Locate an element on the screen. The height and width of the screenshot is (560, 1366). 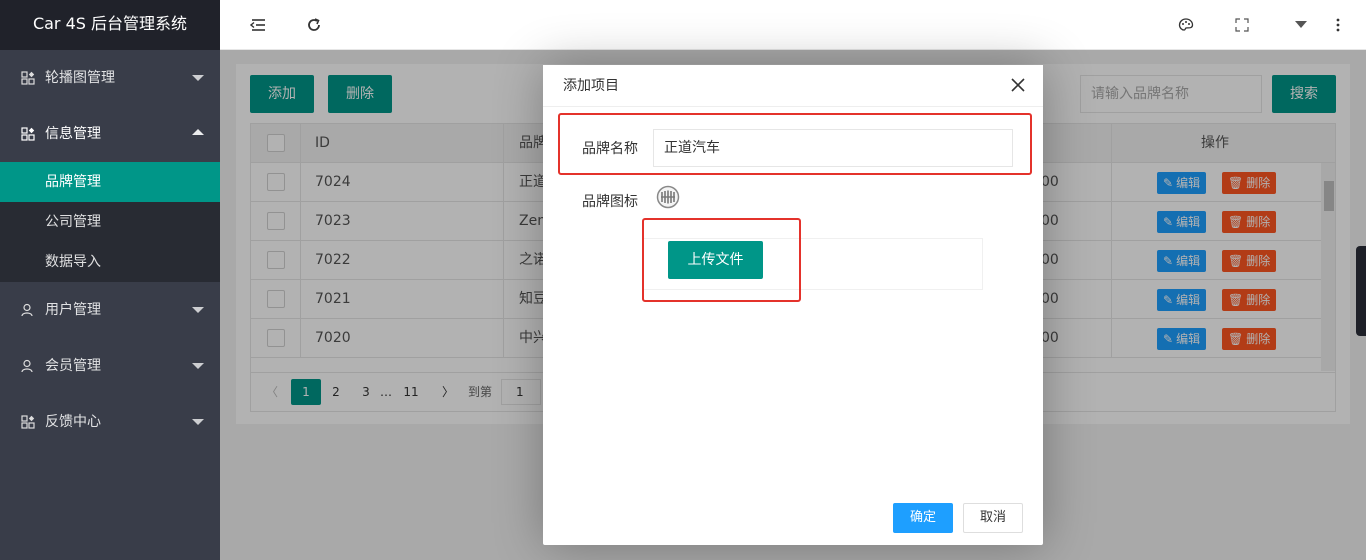
sidebar-item-users: 用户管理 is located at coordinates (110, 310).